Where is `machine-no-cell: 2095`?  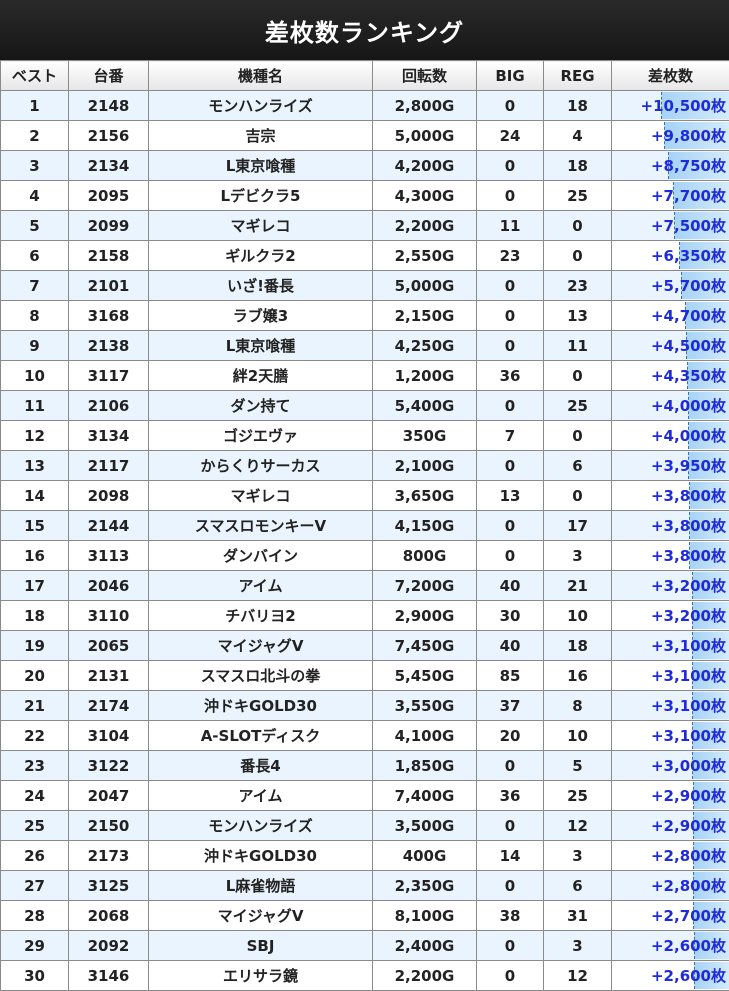 machine-no-cell: 2095 is located at coordinates (108, 195).